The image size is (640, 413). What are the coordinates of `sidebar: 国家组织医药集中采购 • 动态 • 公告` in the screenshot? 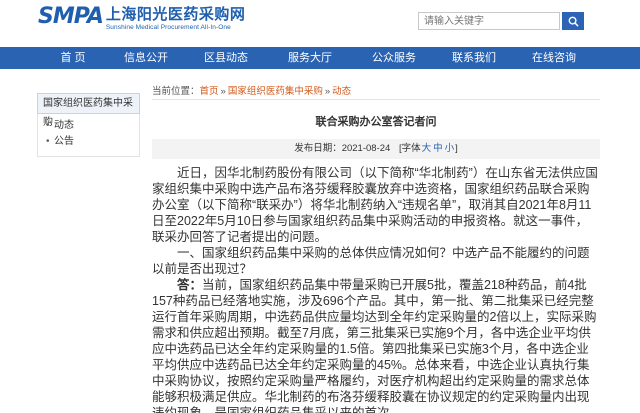 It's located at (88, 125).